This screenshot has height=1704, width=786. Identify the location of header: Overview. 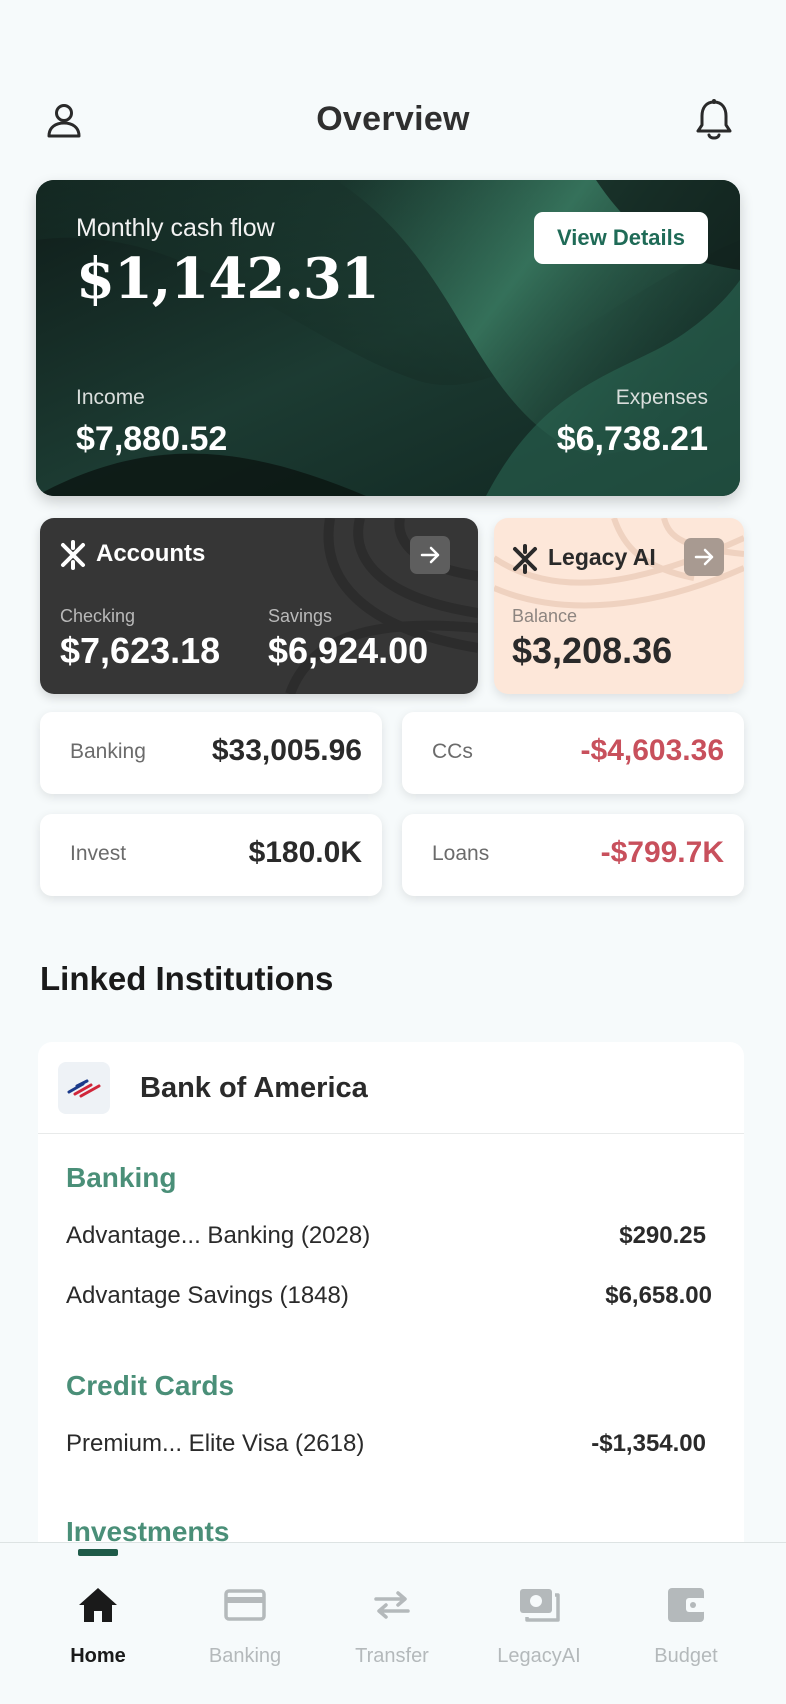
(393, 119).